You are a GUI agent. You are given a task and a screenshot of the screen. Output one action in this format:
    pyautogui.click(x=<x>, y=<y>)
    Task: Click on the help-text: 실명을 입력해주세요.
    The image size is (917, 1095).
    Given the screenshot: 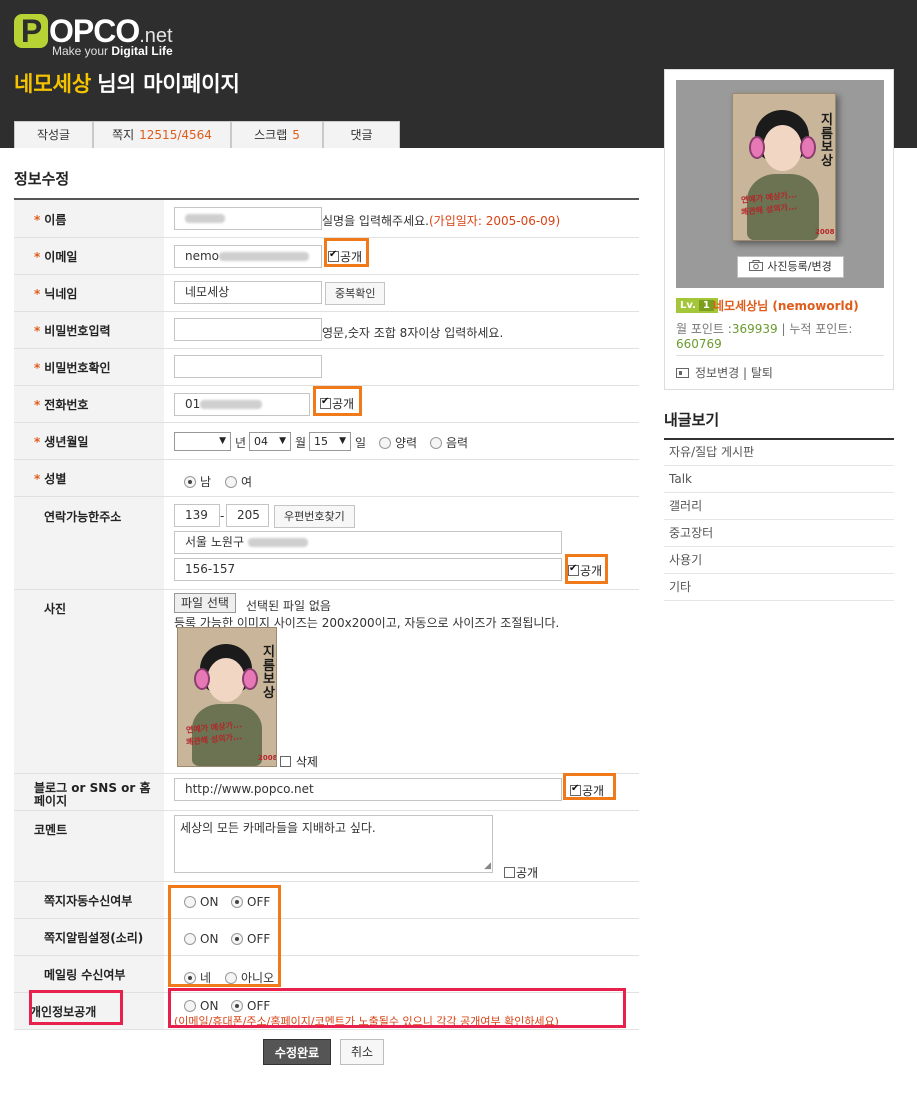 What is the action you would take?
    pyautogui.click(x=375, y=221)
    